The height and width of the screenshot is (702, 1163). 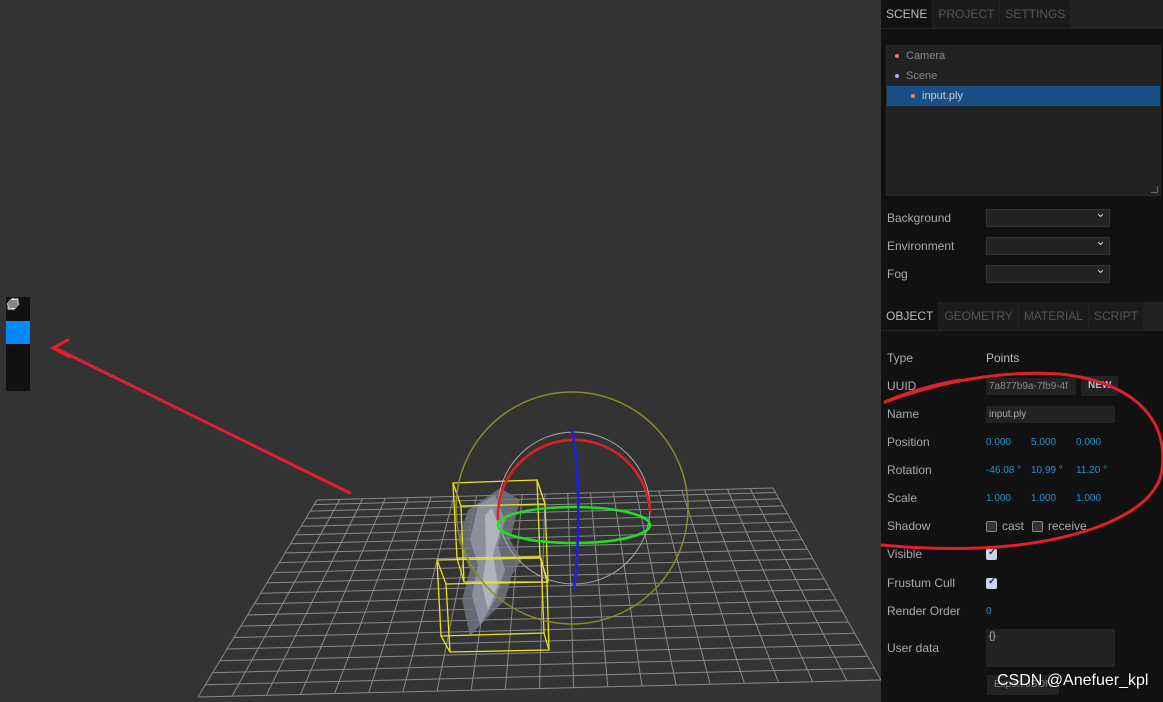 What do you see at coordinates (942, 96) in the screenshot?
I see `outliner-item-label: input.ply` at bounding box center [942, 96].